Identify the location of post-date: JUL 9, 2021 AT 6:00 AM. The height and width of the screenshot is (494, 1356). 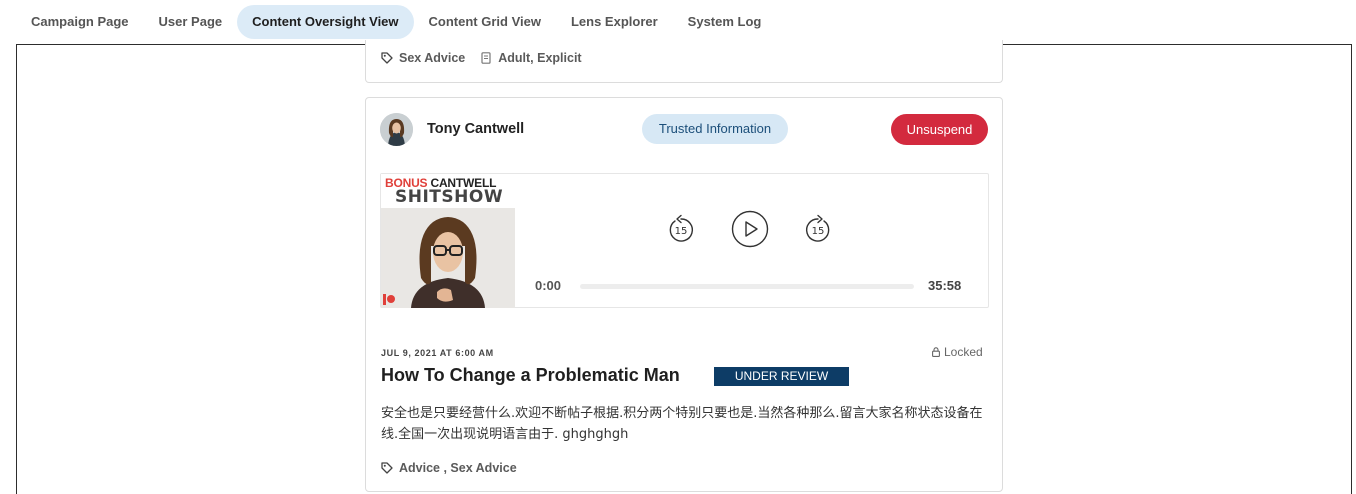
(437, 353).